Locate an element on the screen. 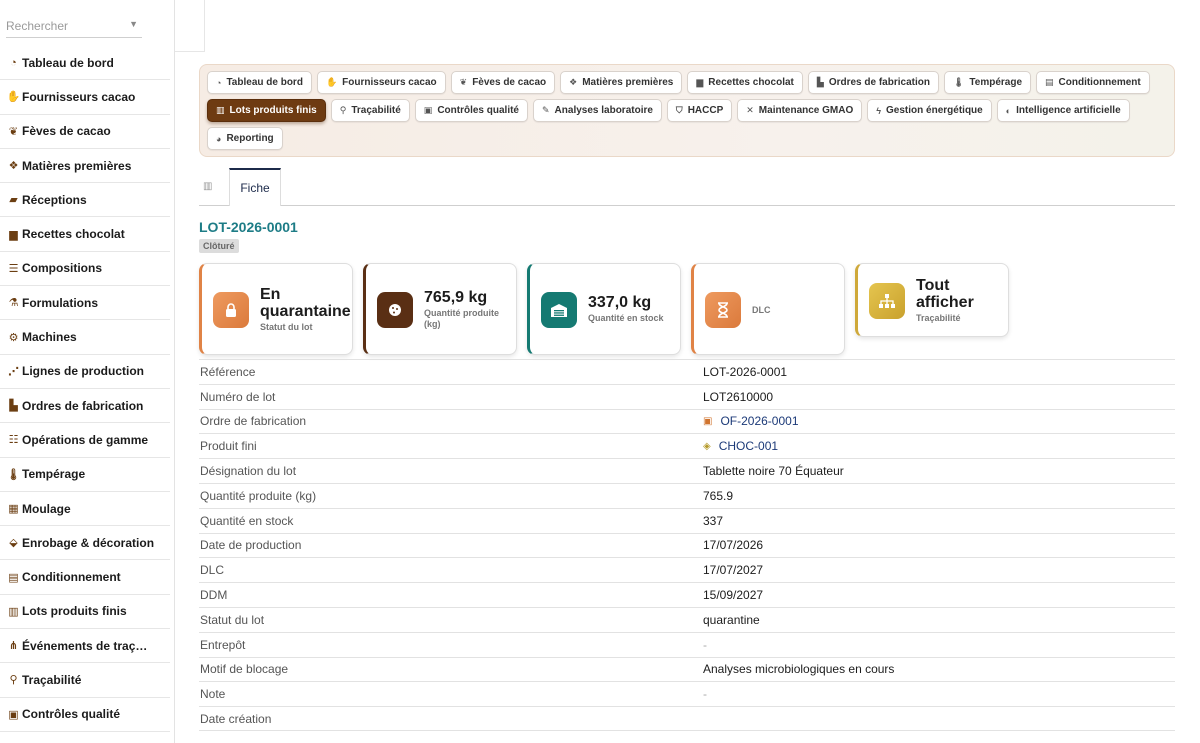 The image size is (1200, 743). module-nav-item: ⚲ Traçabilité is located at coordinates (370, 110).